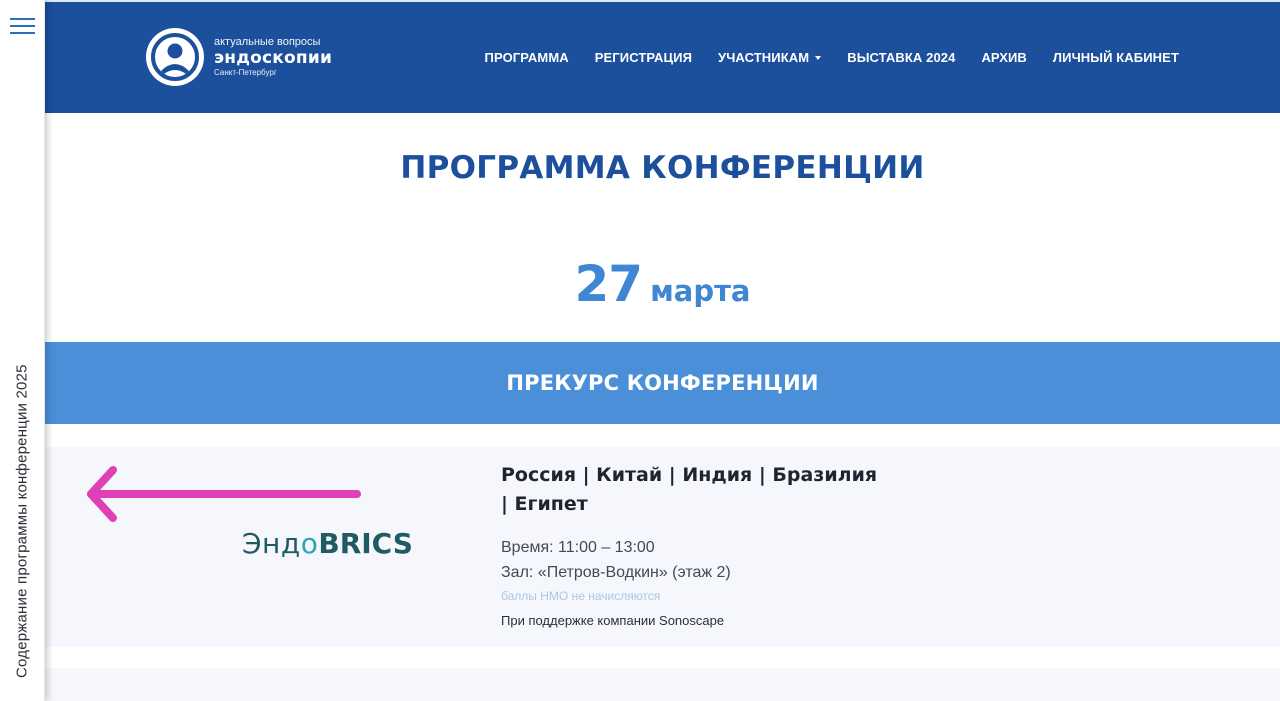 This screenshot has width=1280, height=701. Describe the element at coordinates (643, 57) in the screenshot. I see `nav-registration: РЕГИСТРАЦИЯ` at that location.